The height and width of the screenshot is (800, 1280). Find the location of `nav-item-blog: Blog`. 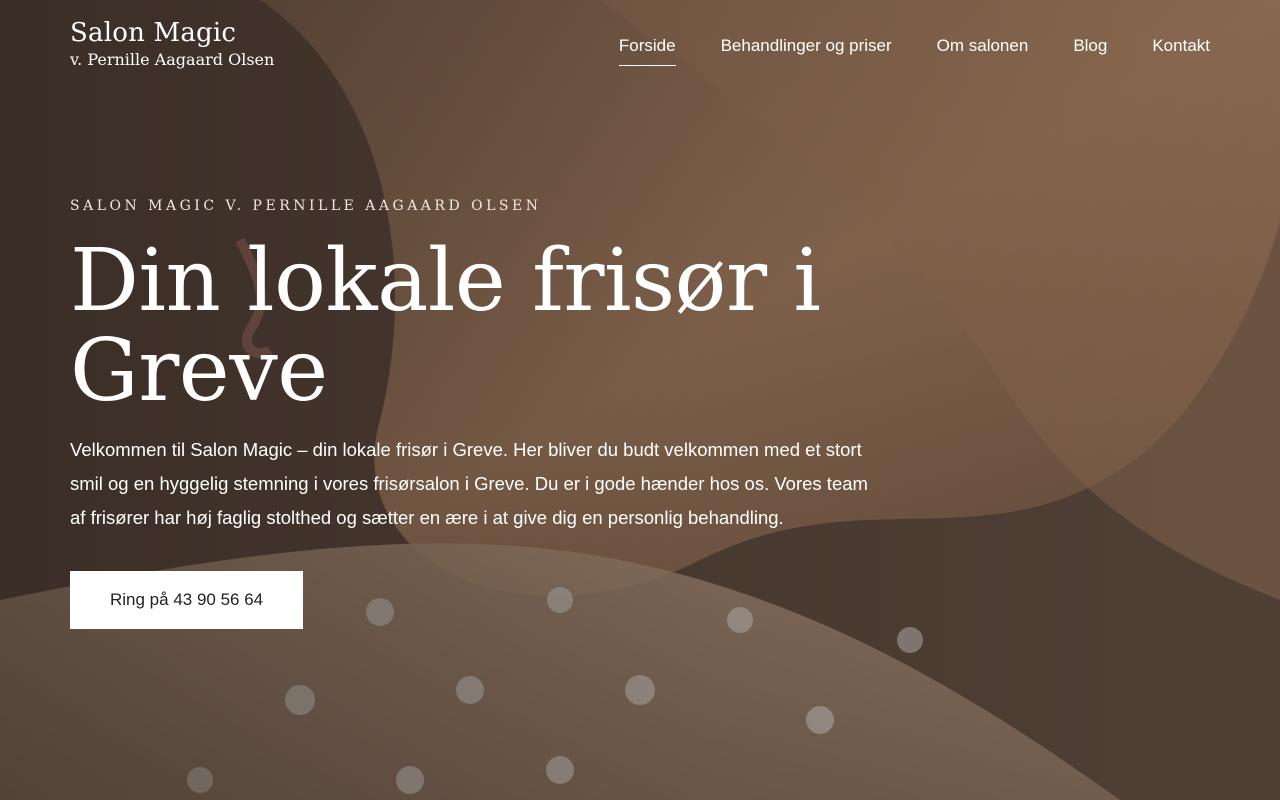

nav-item-blog: Blog is located at coordinates (1090, 50).